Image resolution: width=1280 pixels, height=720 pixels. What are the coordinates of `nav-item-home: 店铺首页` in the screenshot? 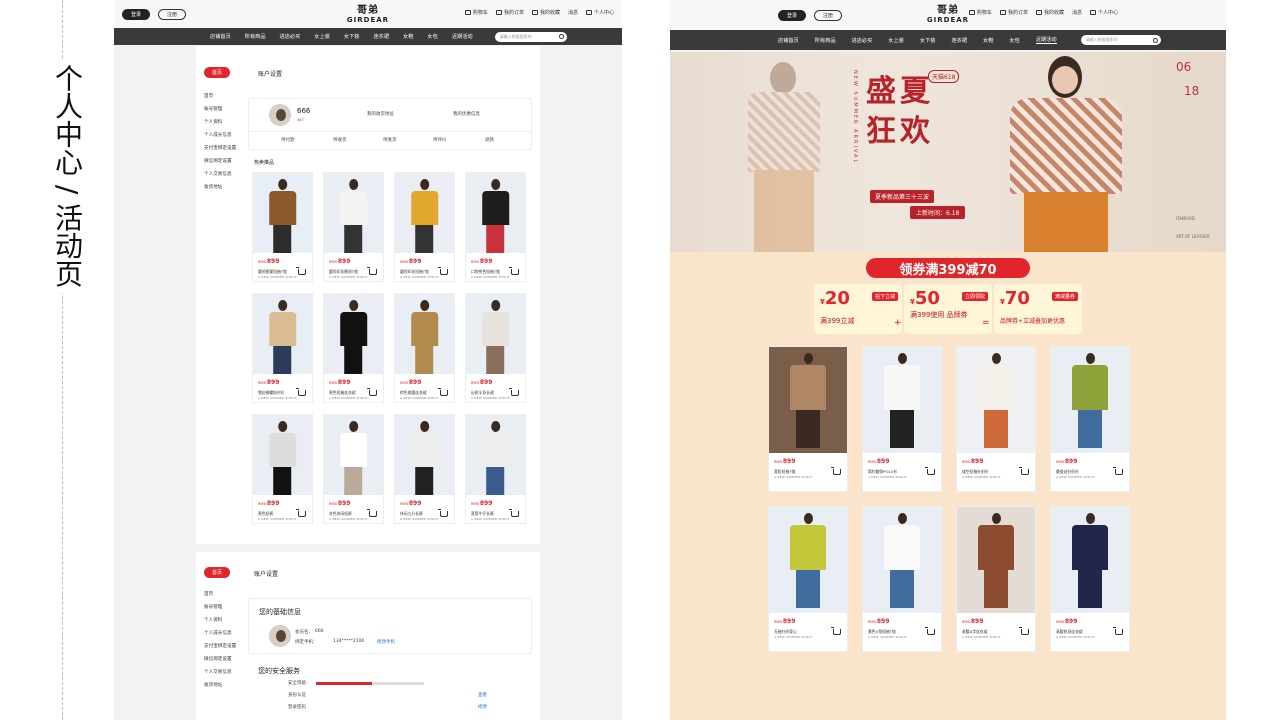 It's located at (788, 40).